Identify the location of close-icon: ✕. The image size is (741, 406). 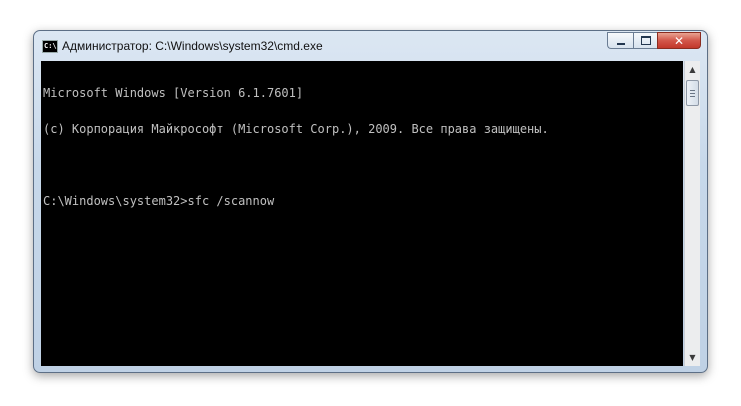
(679, 40).